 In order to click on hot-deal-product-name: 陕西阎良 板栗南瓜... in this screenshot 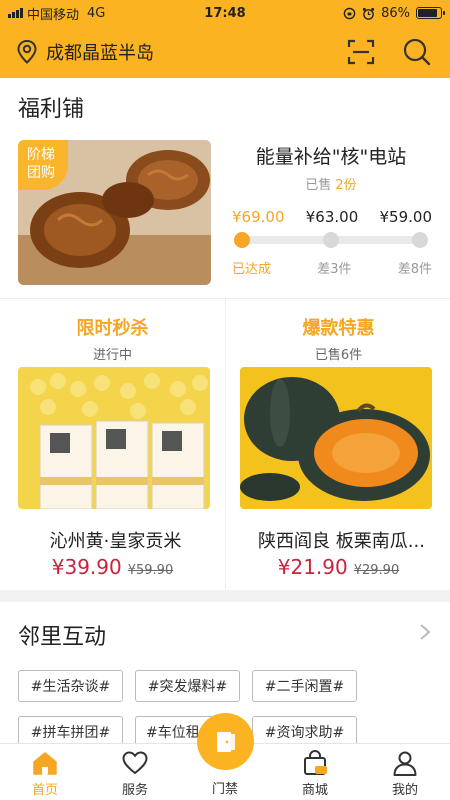, I will do `click(341, 541)`.